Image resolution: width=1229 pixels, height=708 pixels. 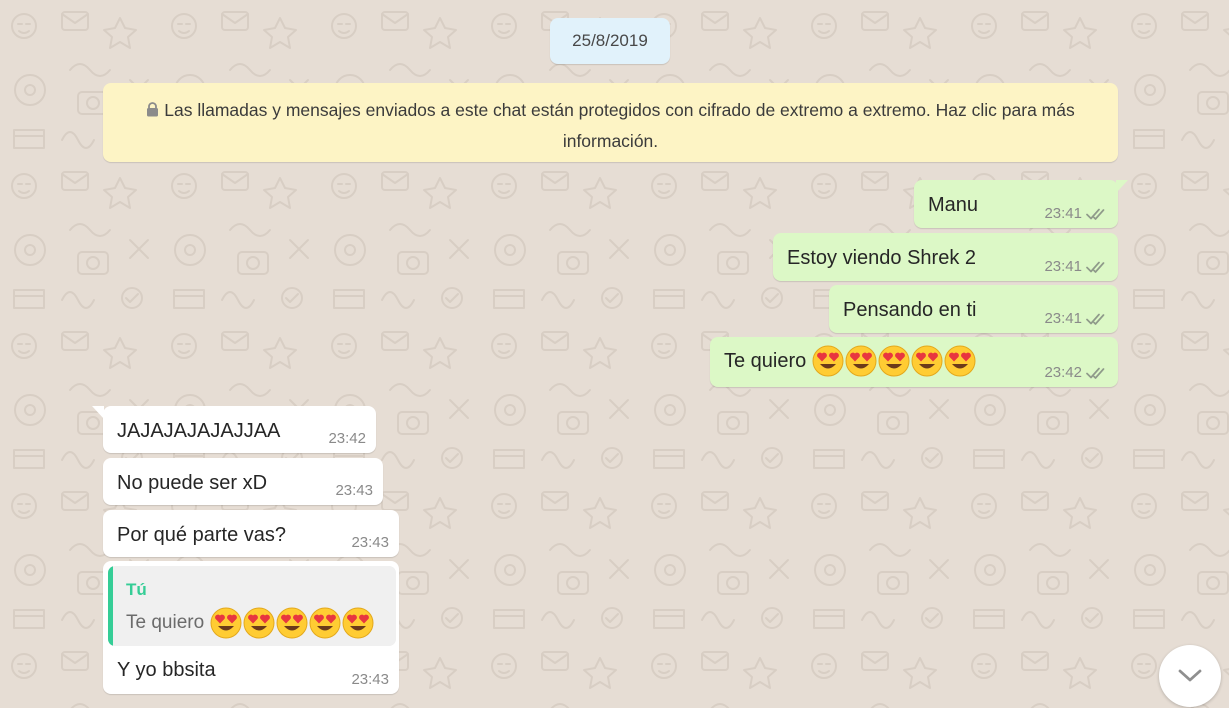 I want to click on quoted-text: Te quiero, so click(x=250, y=623).